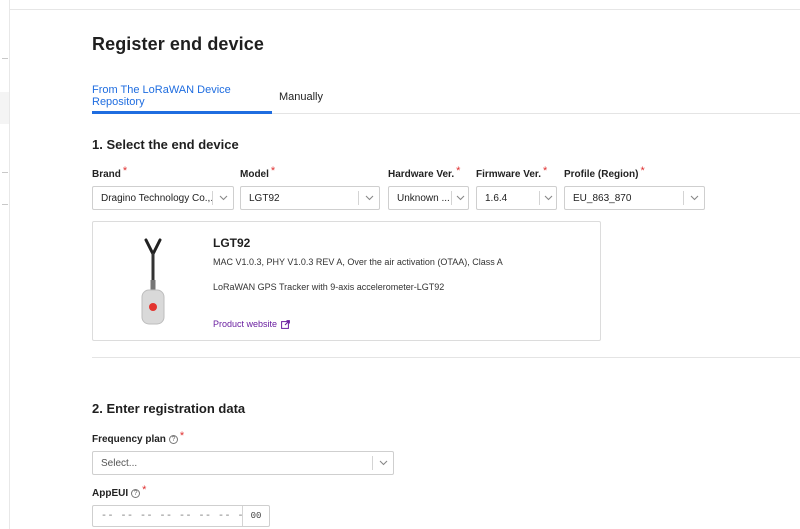 The image size is (800, 529). What do you see at coordinates (110, 493) in the screenshot?
I see `app-eui-label-text: AppEUI` at bounding box center [110, 493].